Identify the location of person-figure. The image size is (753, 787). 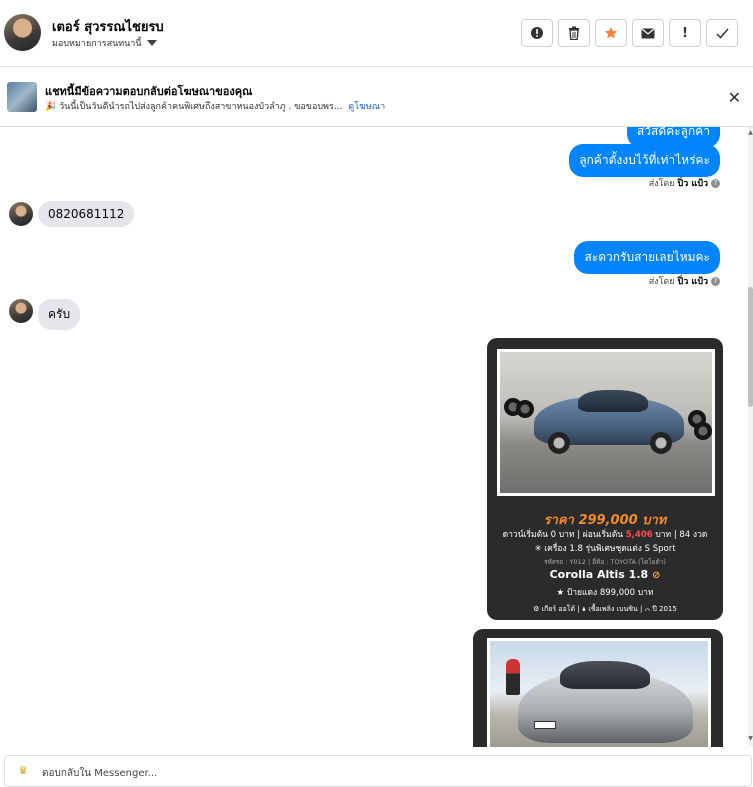
(513, 677).